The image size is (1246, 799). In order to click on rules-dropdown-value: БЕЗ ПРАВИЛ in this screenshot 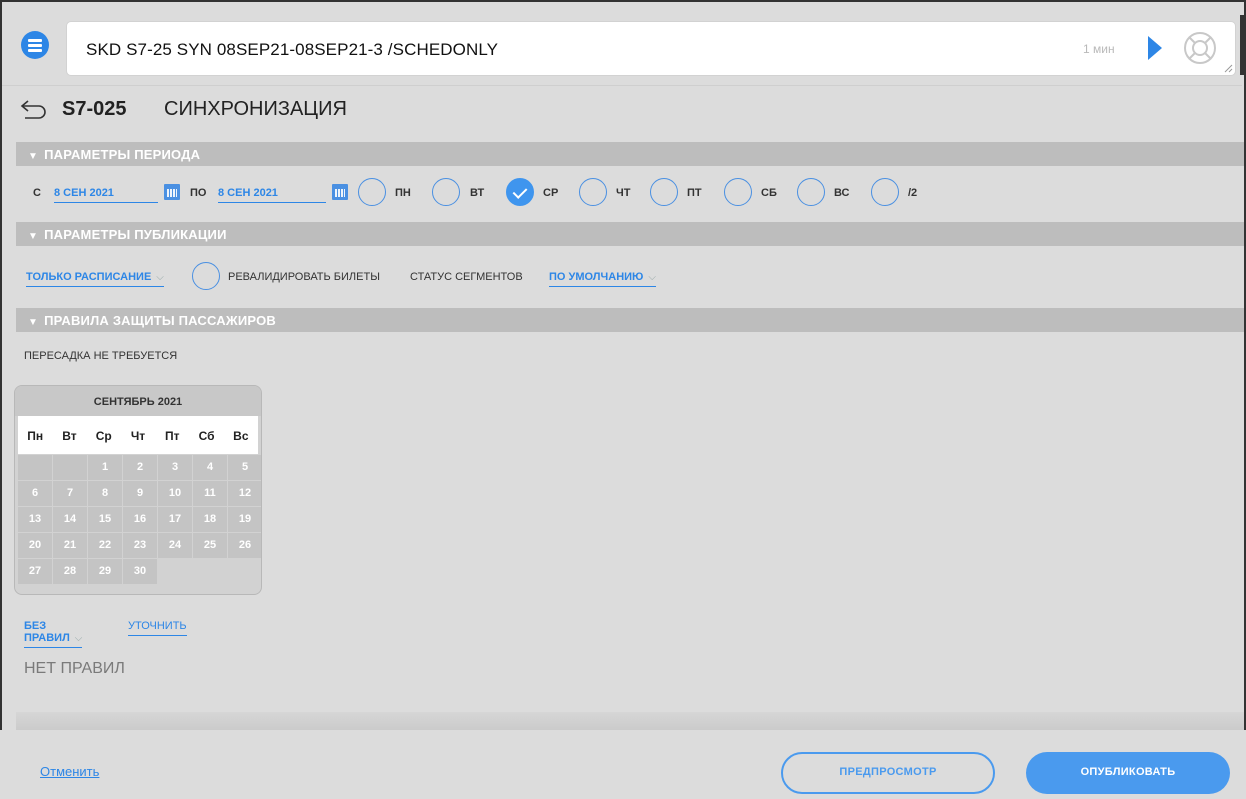, I will do `click(47, 632)`.